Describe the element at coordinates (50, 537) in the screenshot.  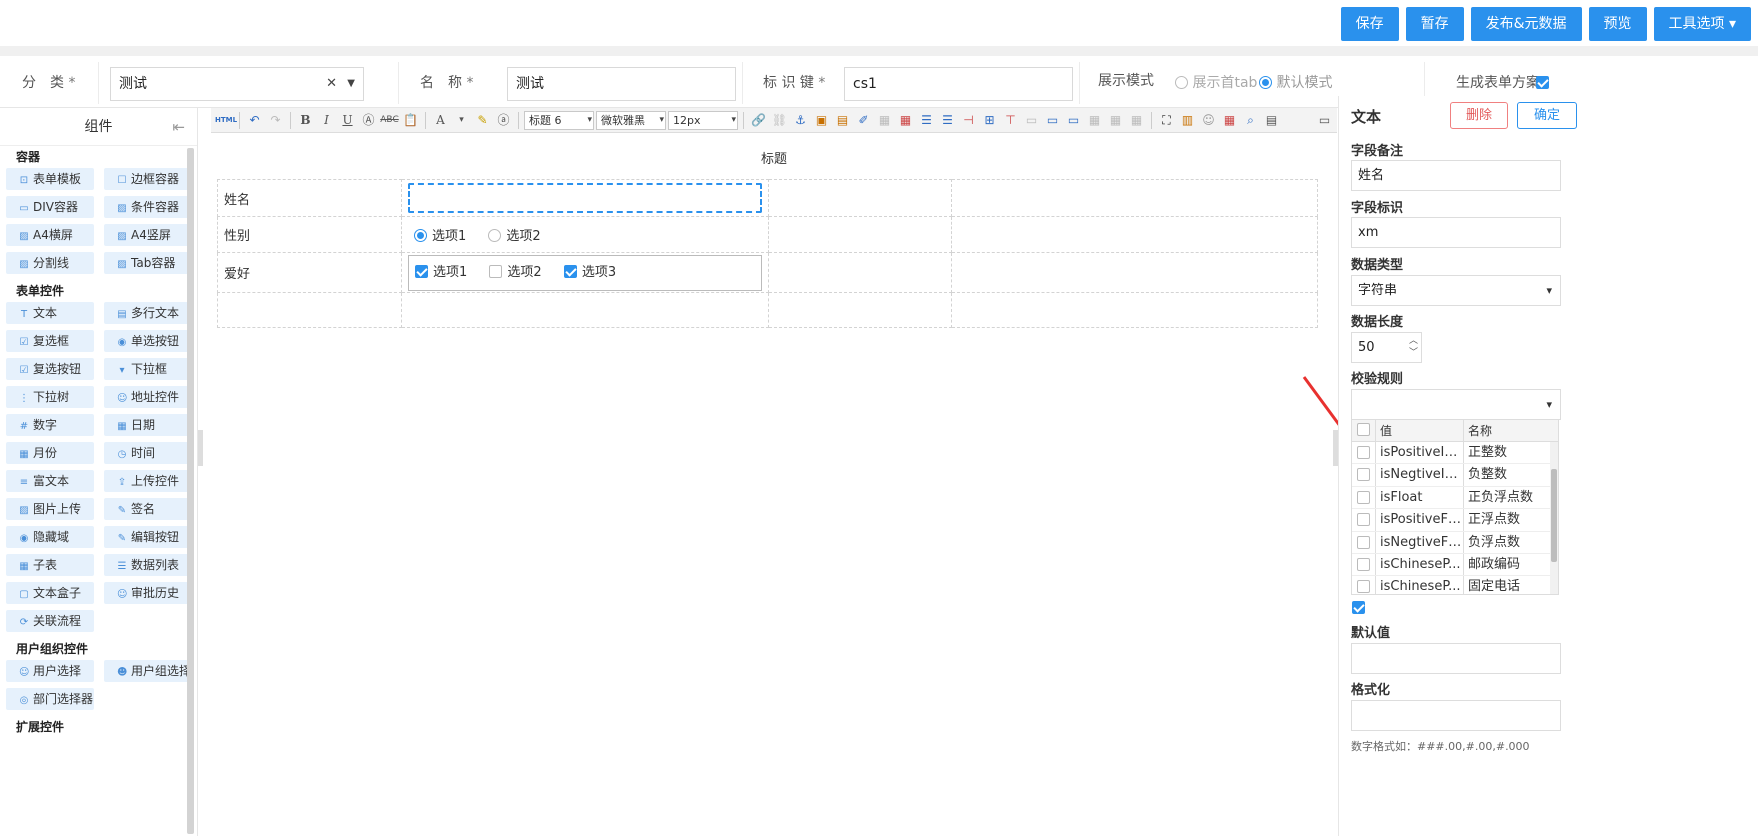
I see `component-item: ◉ 隐藏域` at that location.